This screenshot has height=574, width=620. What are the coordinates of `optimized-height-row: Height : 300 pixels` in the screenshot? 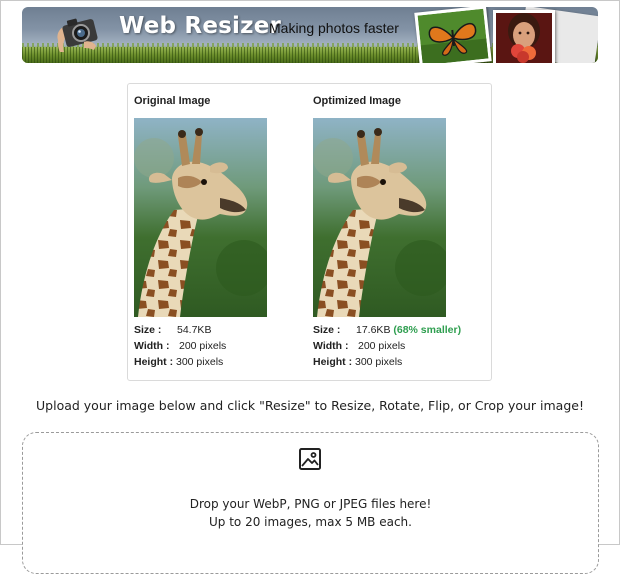 It's located at (357, 362).